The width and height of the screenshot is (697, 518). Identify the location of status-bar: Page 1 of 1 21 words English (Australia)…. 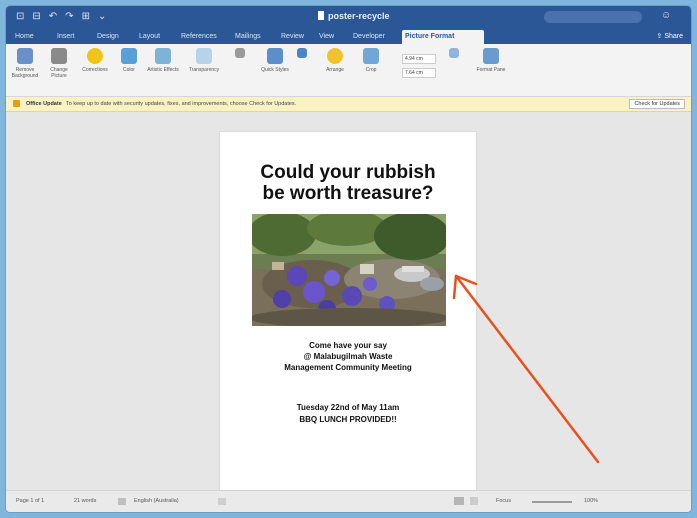
(348, 501).